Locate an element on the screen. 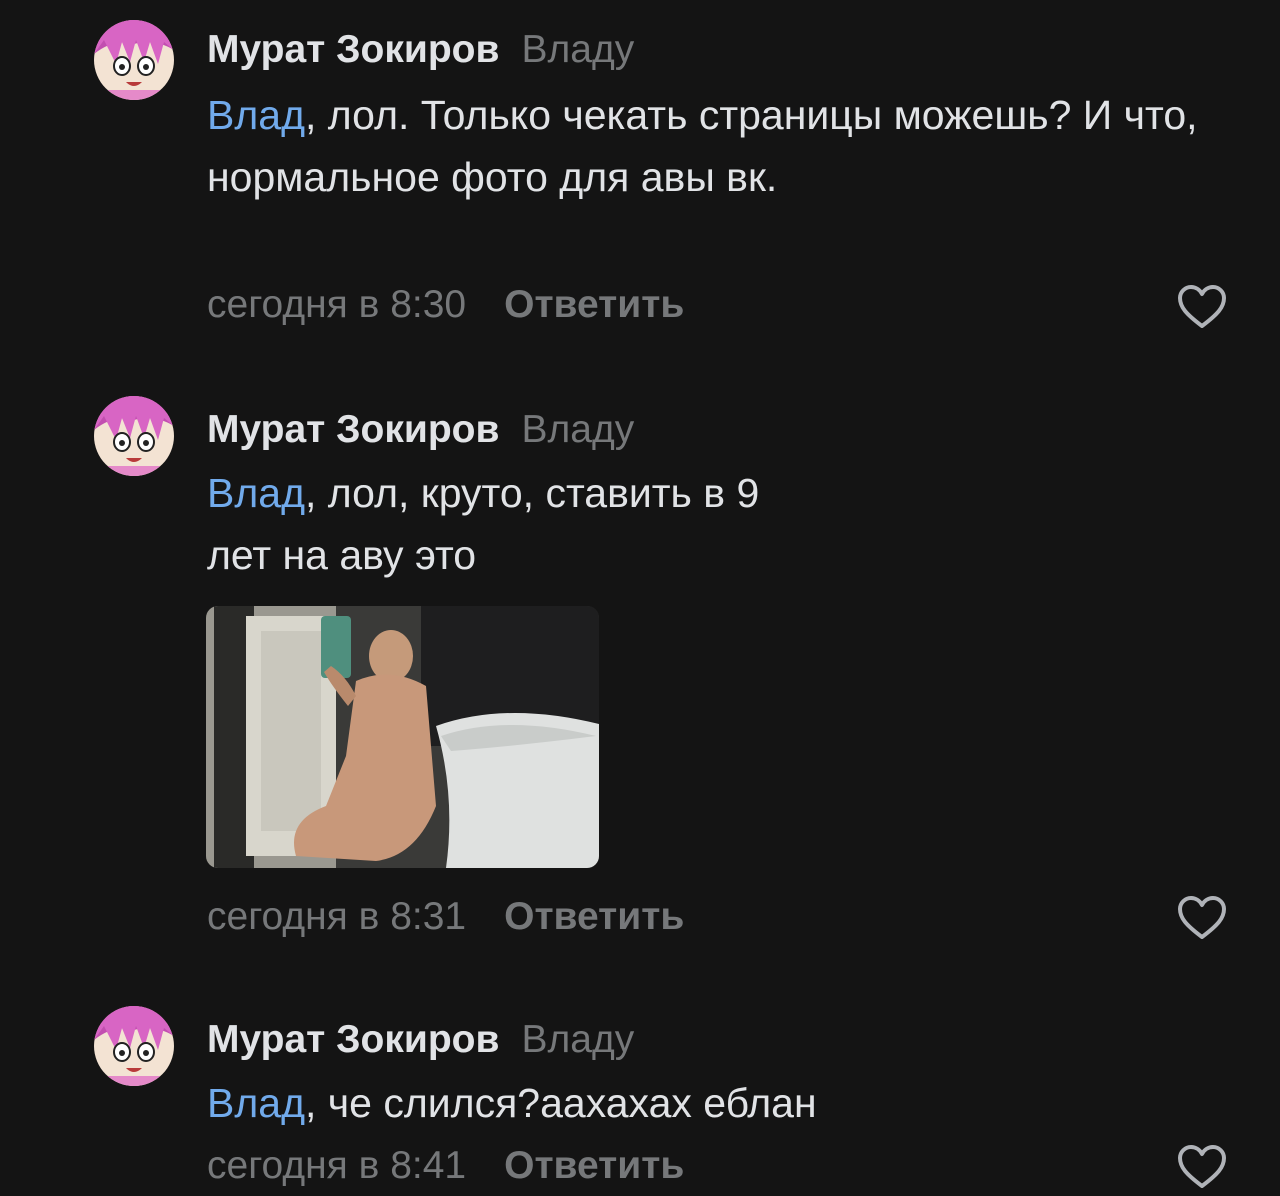 This screenshot has height=1196, width=1280. comment-meta: сегодня в 8:31 Ответить is located at coordinates (445, 917).